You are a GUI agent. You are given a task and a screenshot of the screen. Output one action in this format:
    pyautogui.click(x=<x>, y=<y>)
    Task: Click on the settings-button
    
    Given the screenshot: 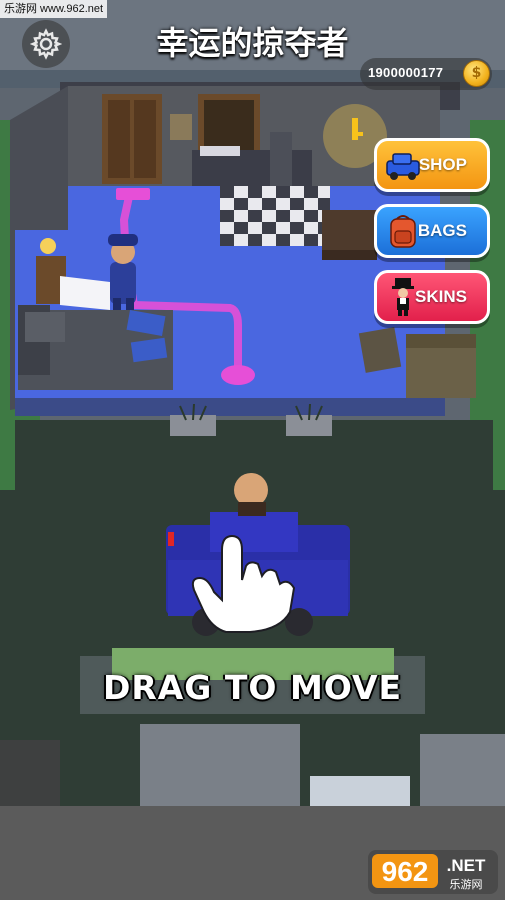 What is the action you would take?
    pyautogui.click(x=46, y=44)
    